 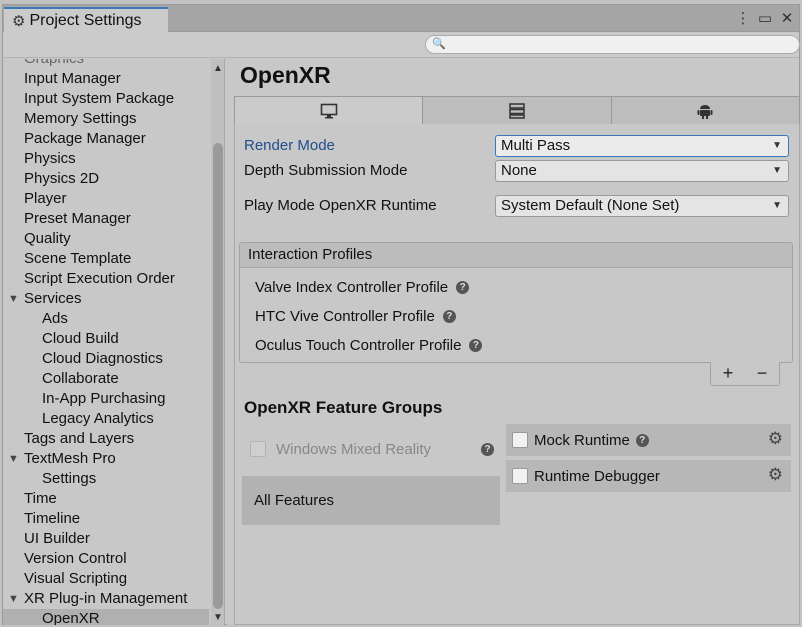 What do you see at coordinates (71, 617) in the screenshot?
I see `sidebar-item-label: OpenXR` at bounding box center [71, 617].